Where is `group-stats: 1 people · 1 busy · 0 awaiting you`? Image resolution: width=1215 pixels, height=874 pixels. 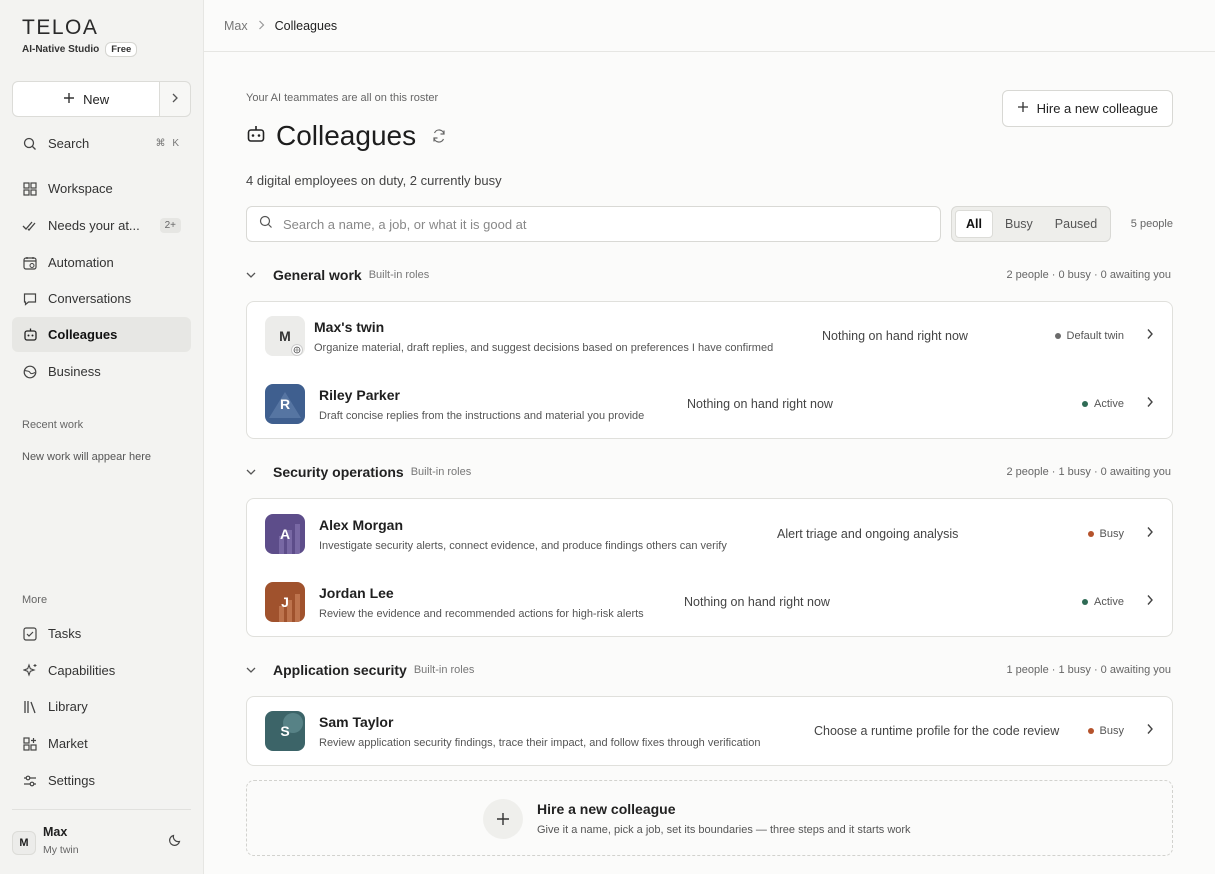 group-stats: 1 people · 1 busy · 0 awaiting you is located at coordinates (1089, 670).